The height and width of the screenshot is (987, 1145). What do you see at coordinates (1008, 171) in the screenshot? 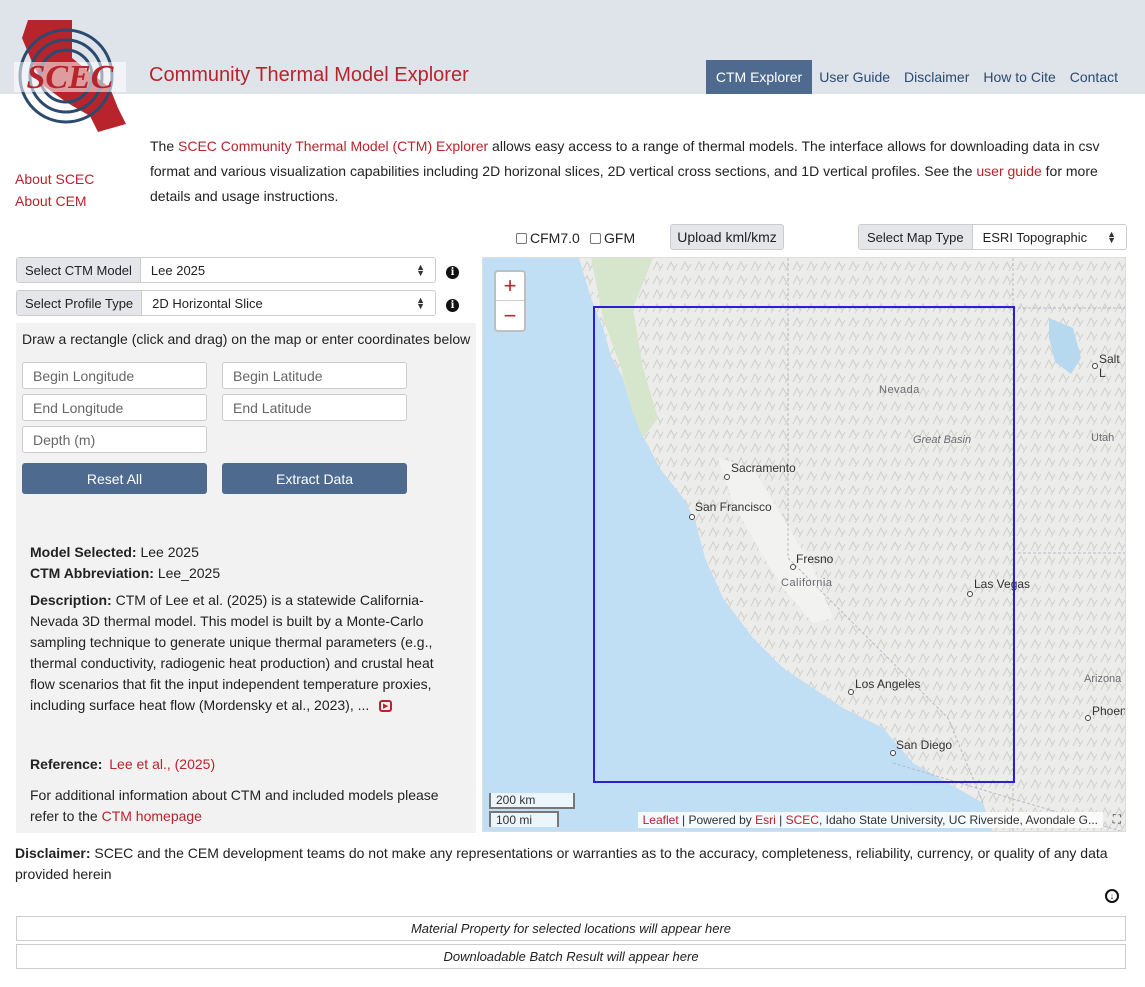
I see `user-guide-link: user guide` at bounding box center [1008, 171].